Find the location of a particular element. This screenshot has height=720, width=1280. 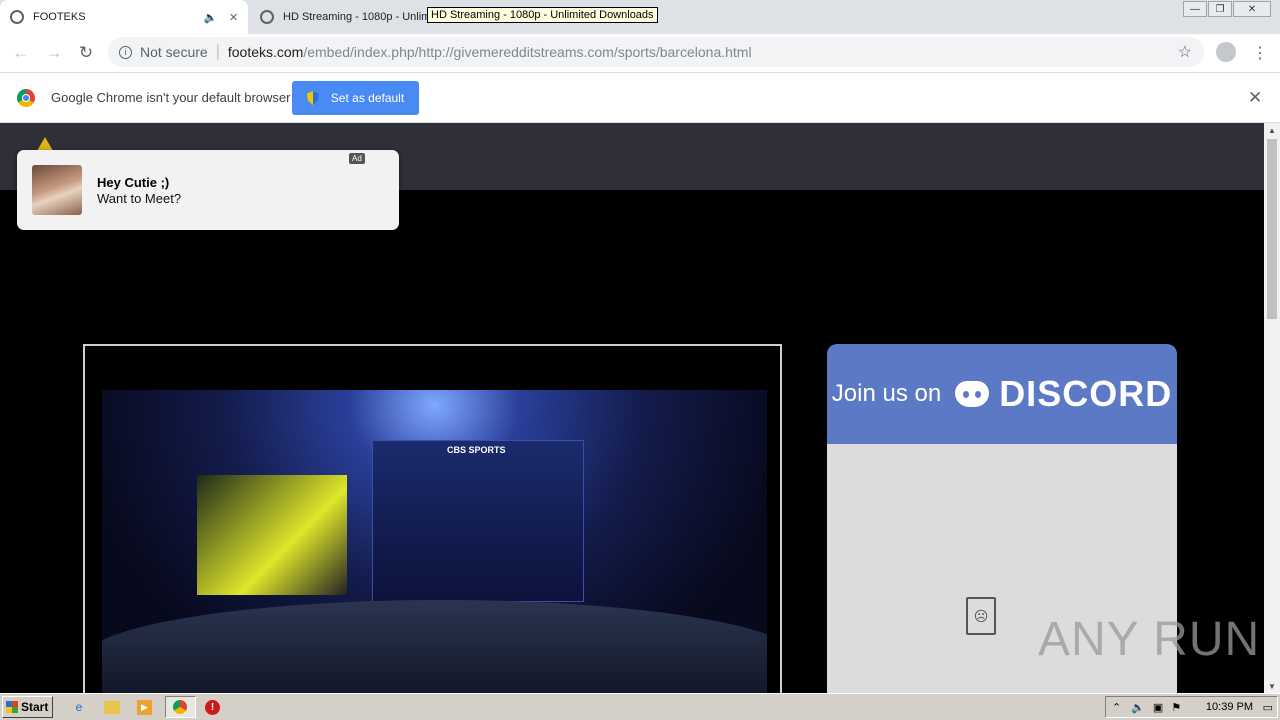

infobar-close-icon: ✕ is located at coordinates (1255, 98).